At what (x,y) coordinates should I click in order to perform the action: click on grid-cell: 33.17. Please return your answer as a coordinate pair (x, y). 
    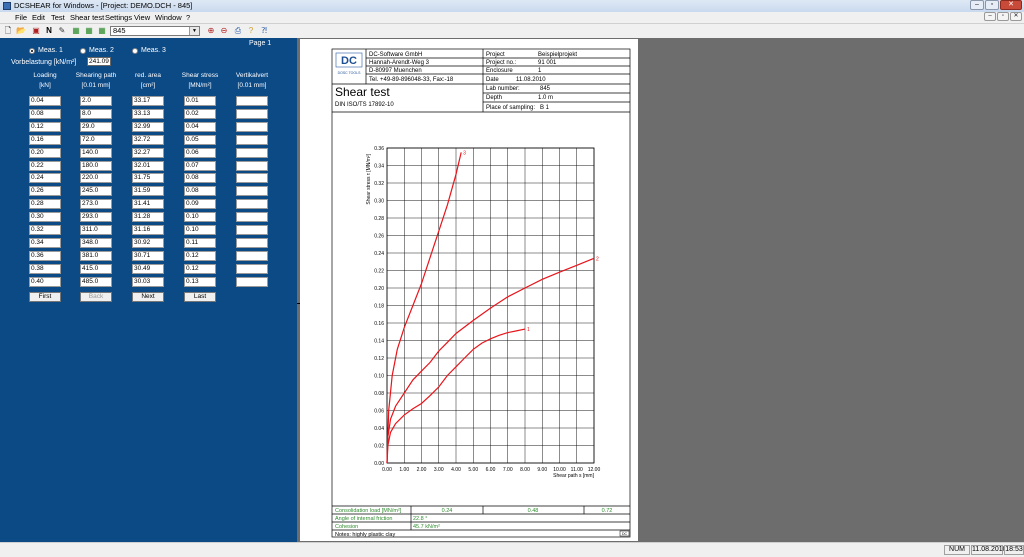
    Looking at the image, I should click on (148, 101).